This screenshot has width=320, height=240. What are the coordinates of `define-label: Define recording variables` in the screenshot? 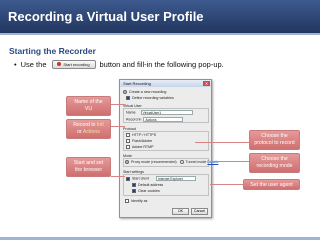 It's located at (153, 98).